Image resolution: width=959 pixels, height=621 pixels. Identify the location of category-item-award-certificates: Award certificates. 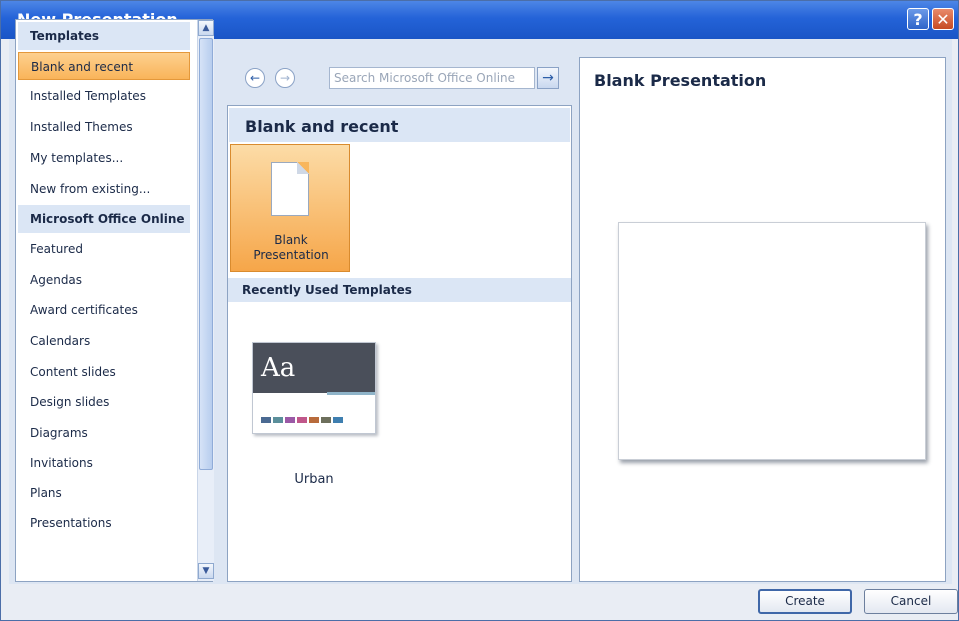
(104, 310).